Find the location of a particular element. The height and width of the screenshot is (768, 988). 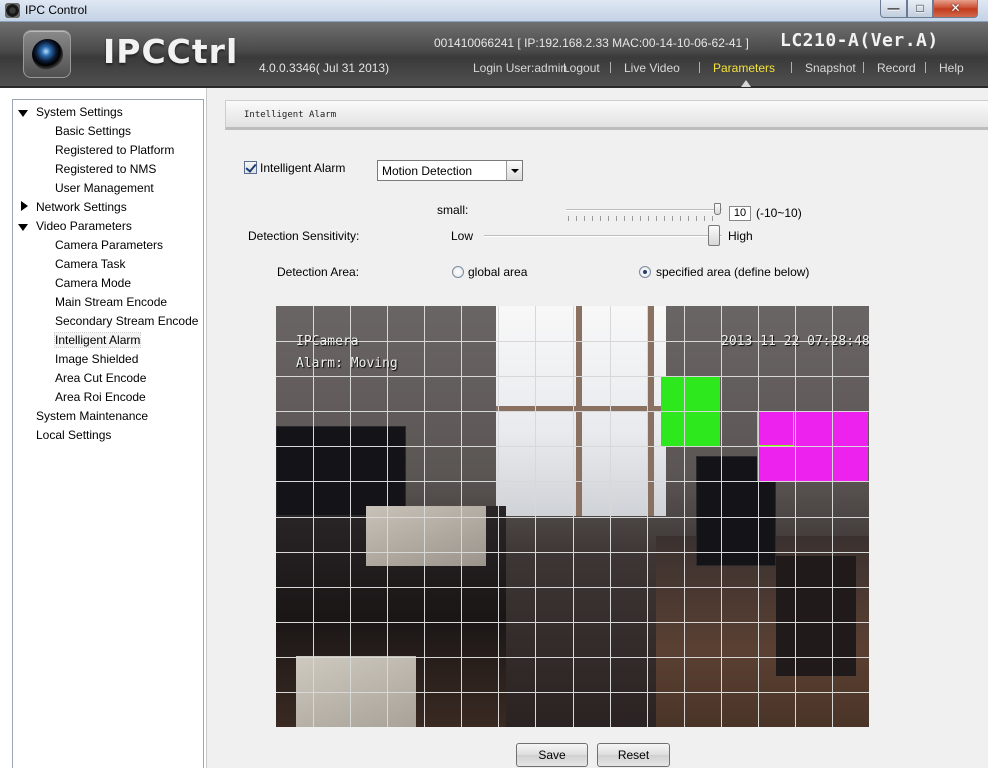

nav-snapshot: Snapshot is located at coordinates (830, 68).